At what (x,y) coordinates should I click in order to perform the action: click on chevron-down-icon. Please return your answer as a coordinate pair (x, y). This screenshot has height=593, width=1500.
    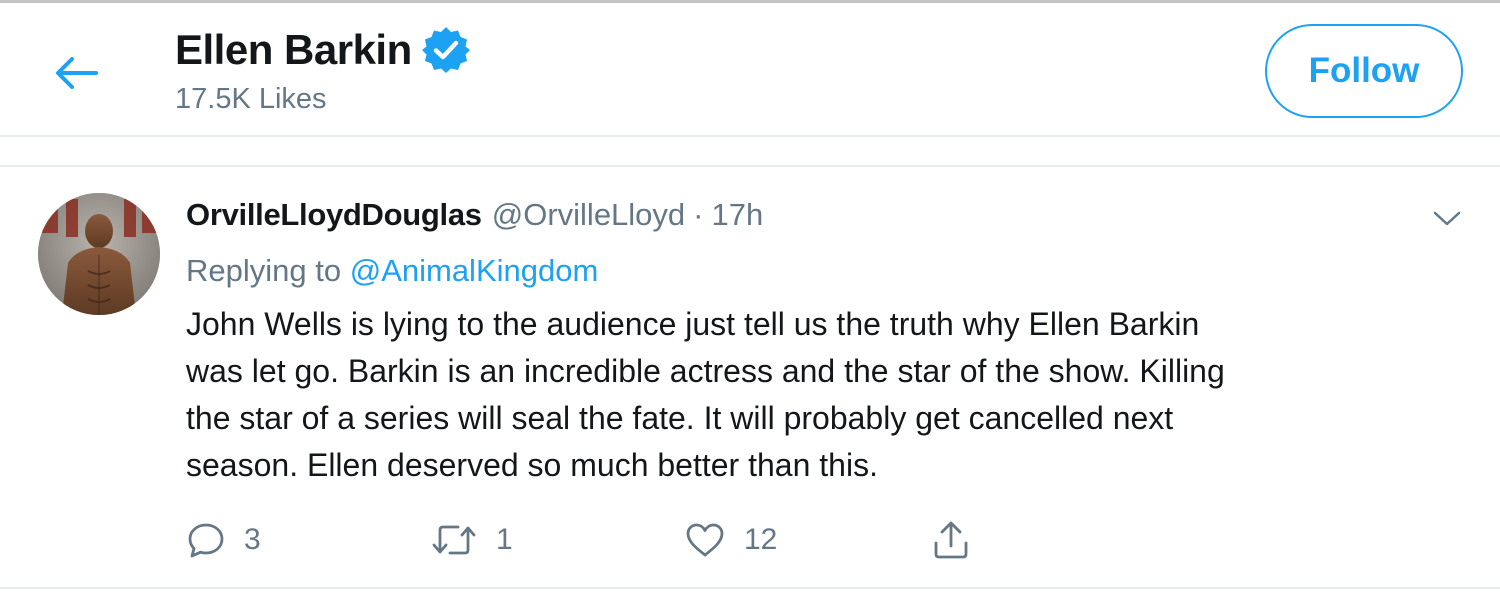
    Looking at the image, I should click on (1447, 218).